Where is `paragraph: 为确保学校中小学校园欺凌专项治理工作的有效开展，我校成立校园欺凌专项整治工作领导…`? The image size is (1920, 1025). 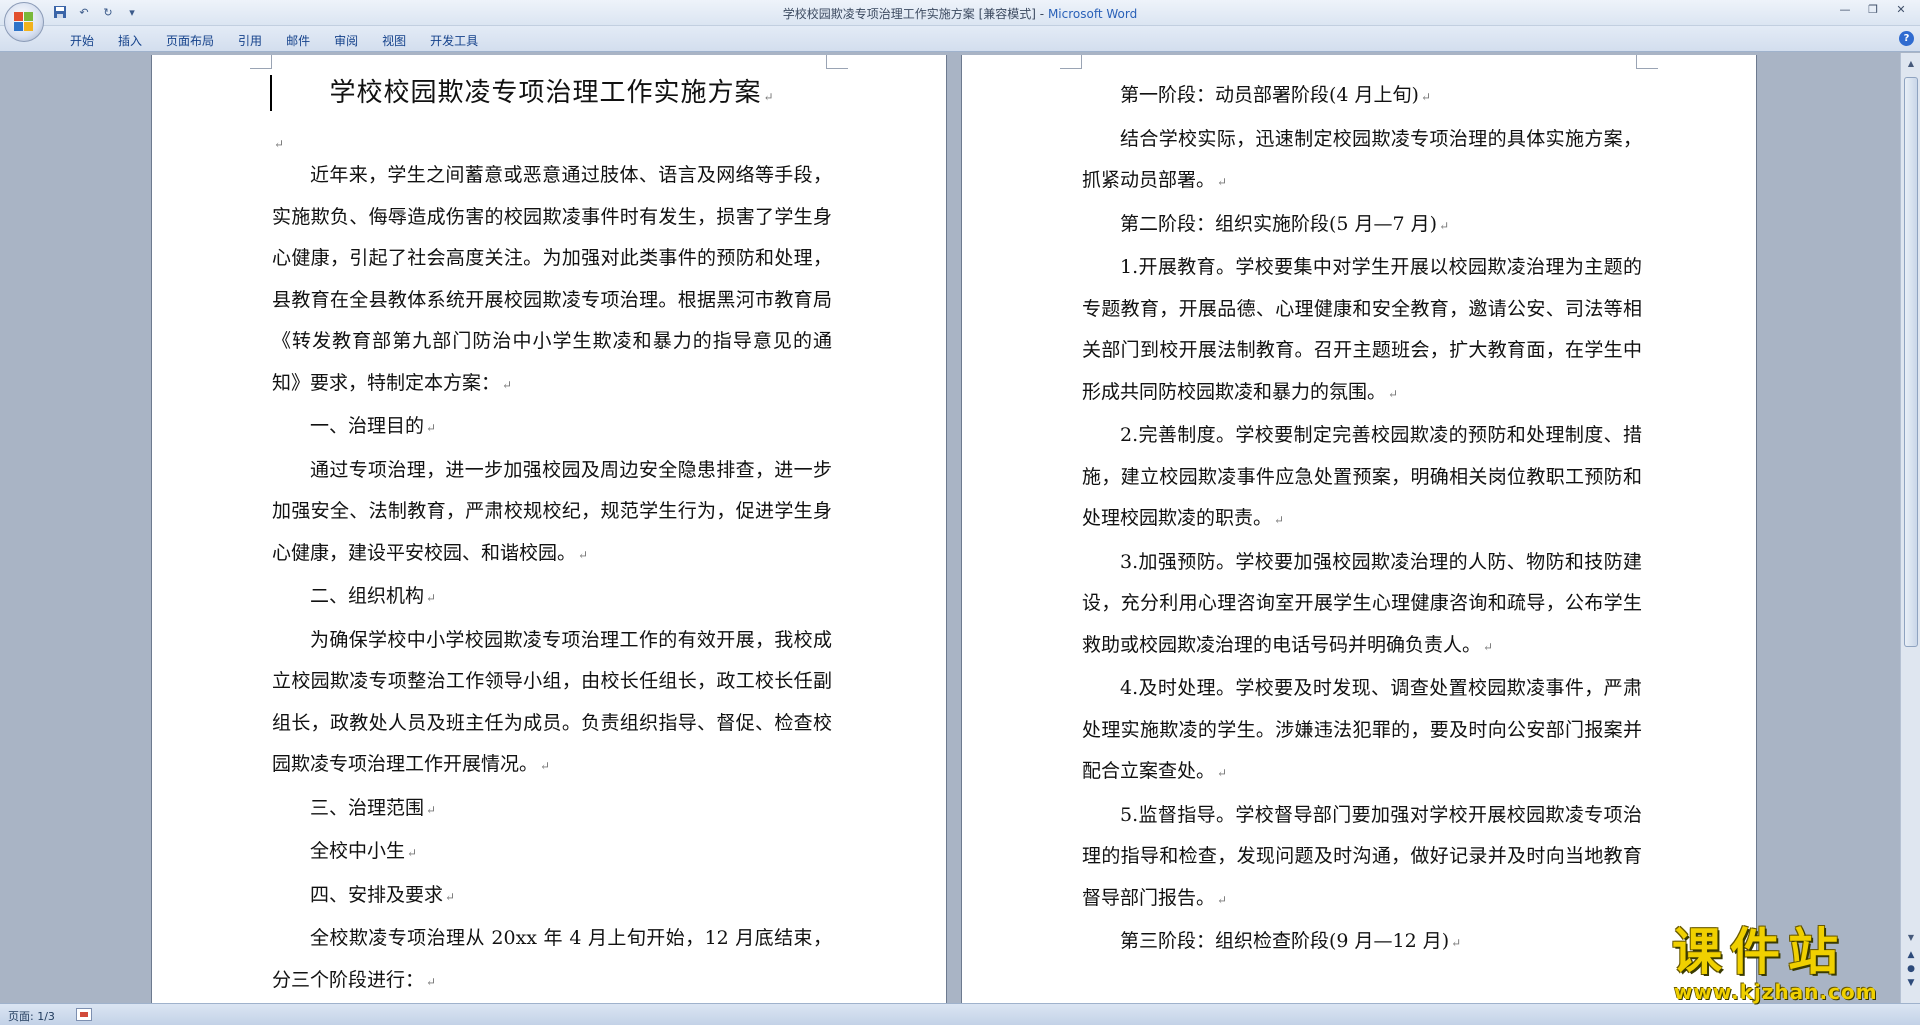
paragraph: 为确保学校中小学校园欺凌专项治理工作的有效开展，我校成立校园欺凌专项整治工作领导… is located at coordinates (552, 704).